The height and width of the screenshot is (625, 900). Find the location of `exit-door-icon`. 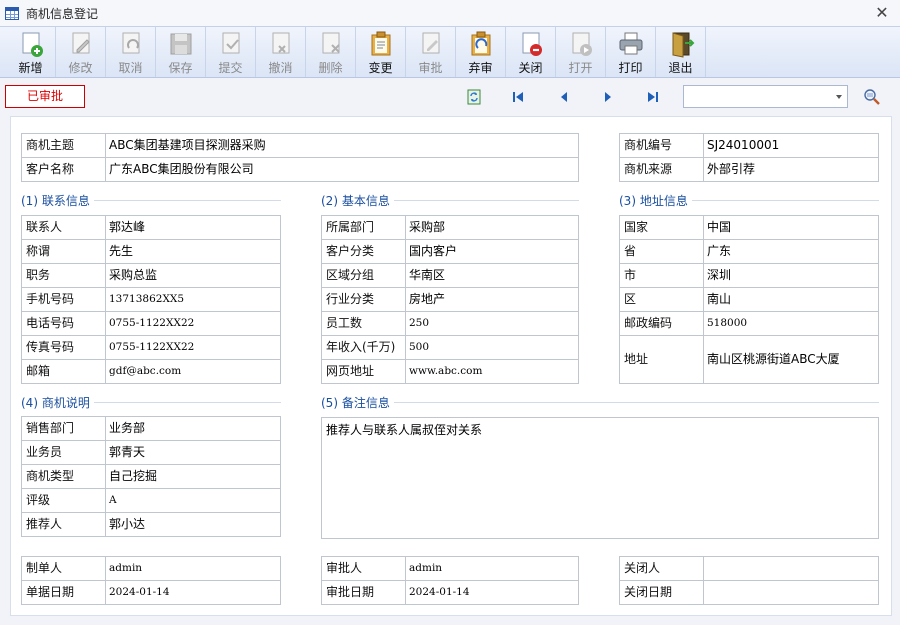

exit-door-icon is located at coordinates (683, 45).